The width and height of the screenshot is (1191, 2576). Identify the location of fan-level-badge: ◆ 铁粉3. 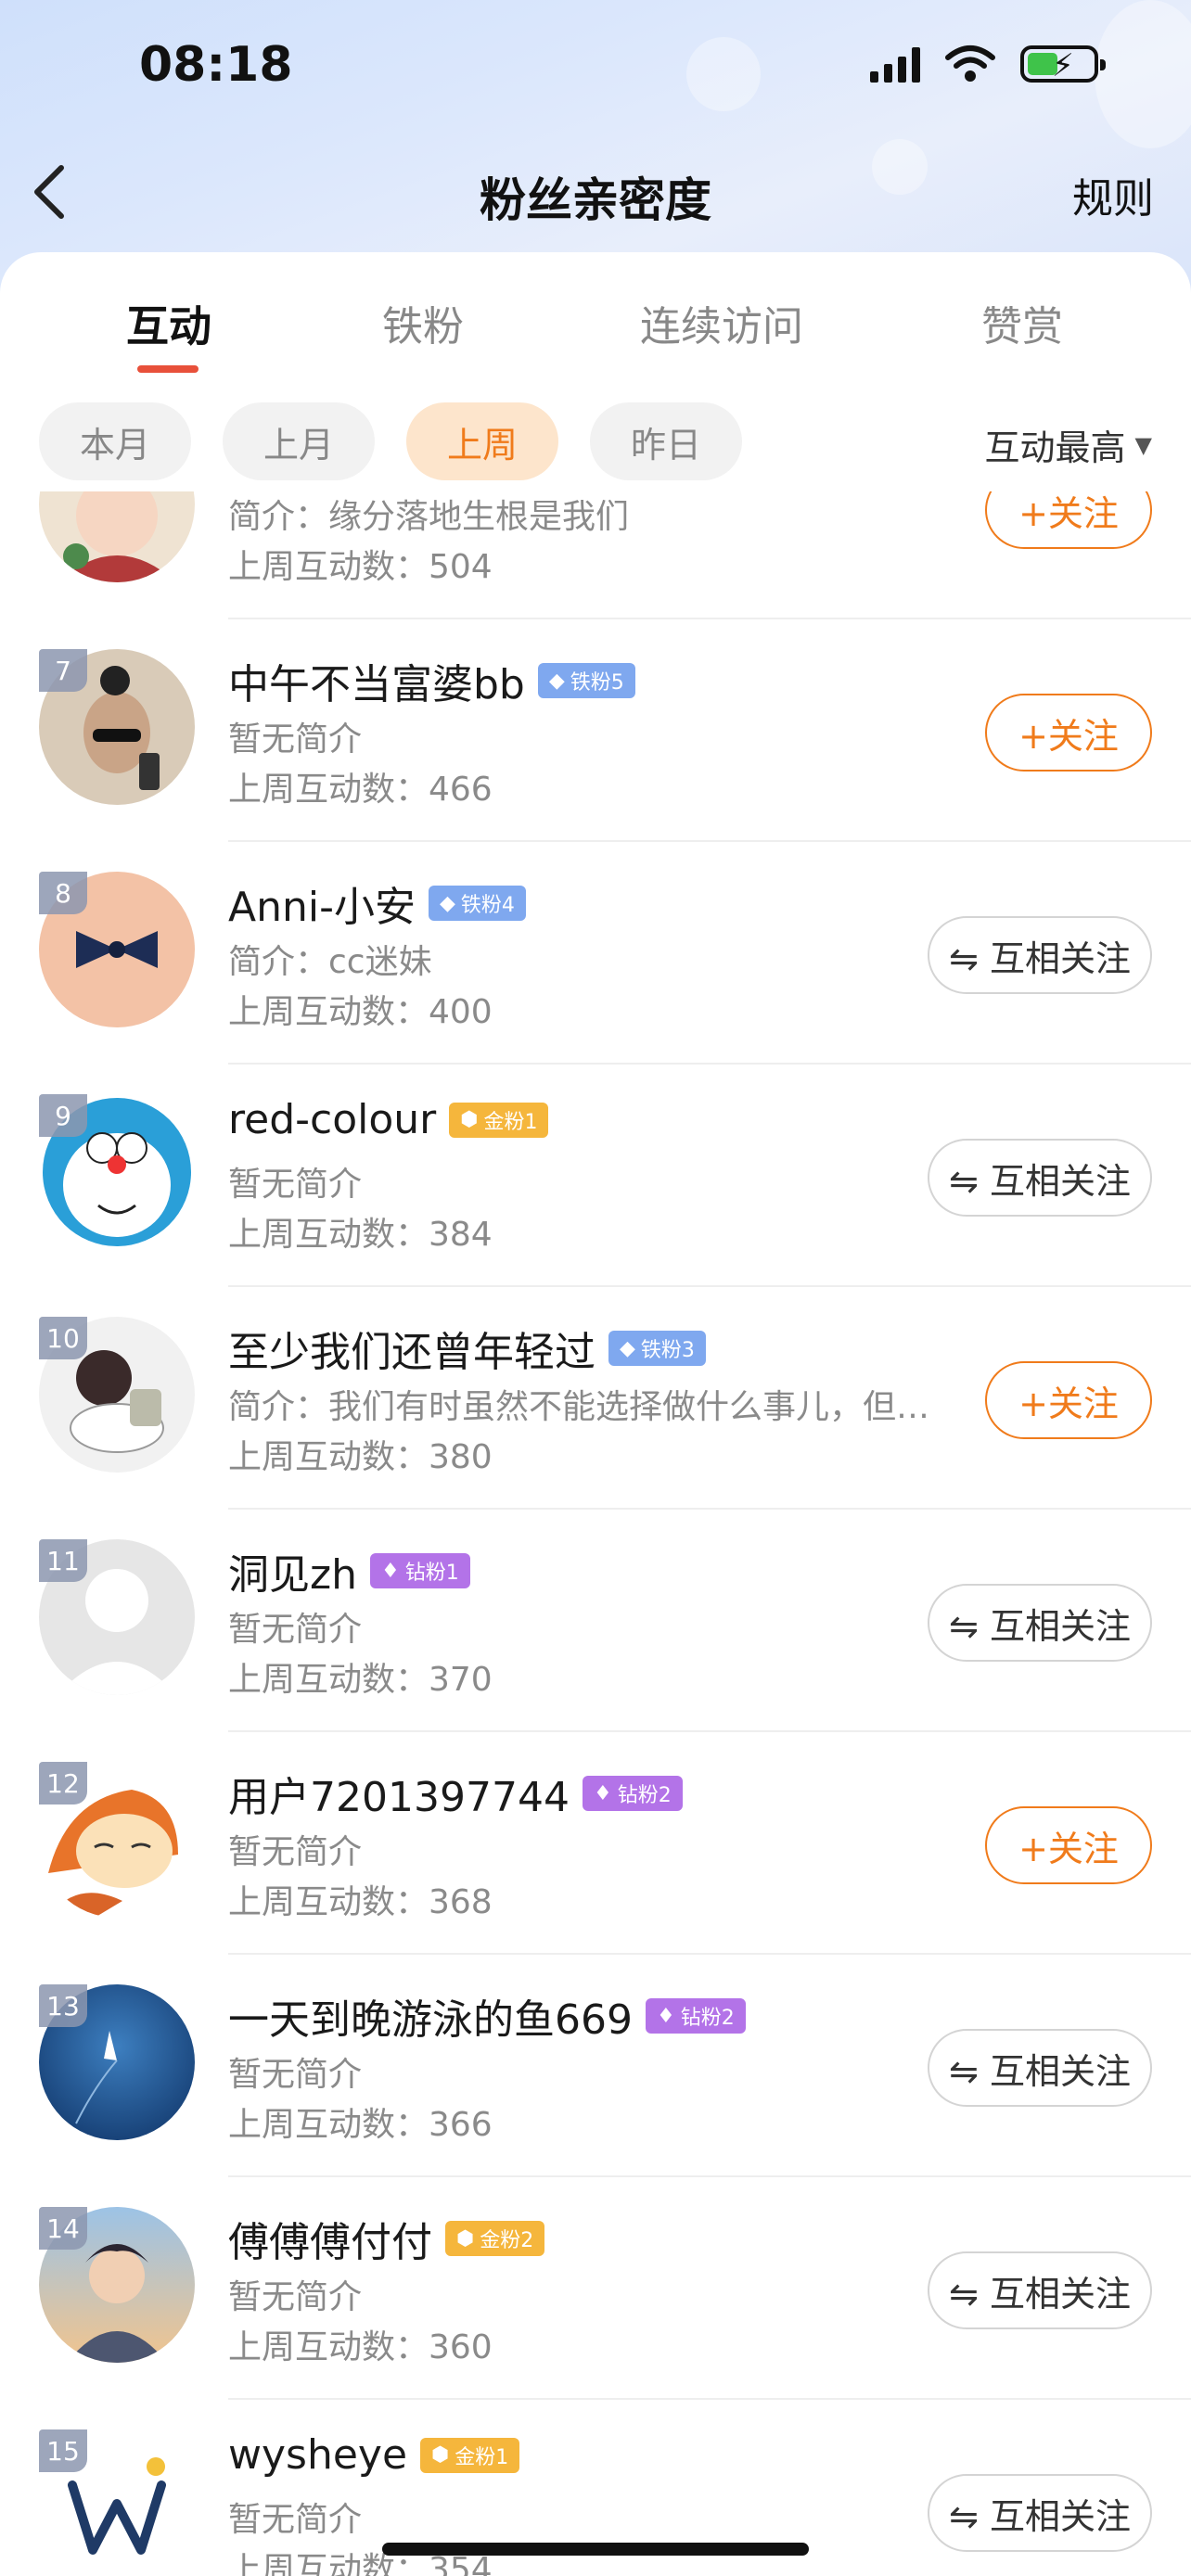
(657, 1348).